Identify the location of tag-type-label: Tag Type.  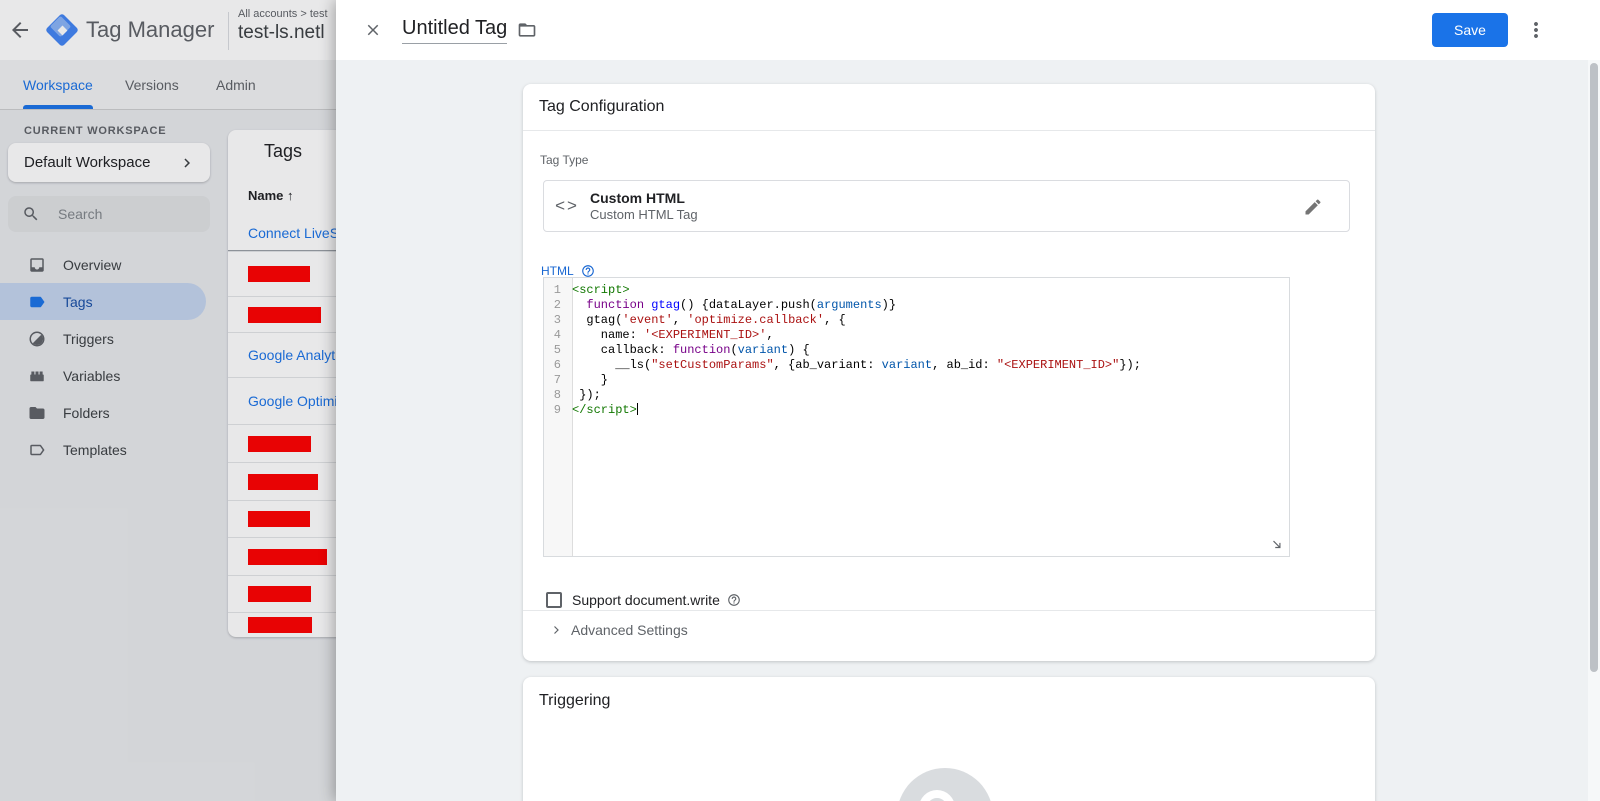
(564, 160).